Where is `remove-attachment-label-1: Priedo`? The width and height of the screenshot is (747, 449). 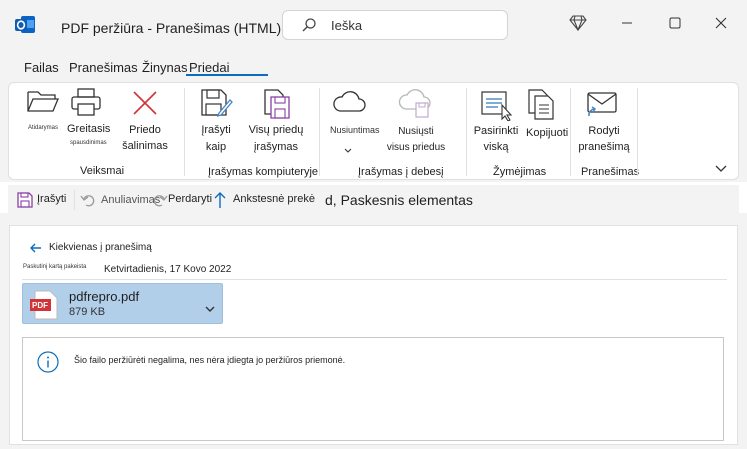 remove-attachment-label-1: Priedo is located at coordinates (145, 130).